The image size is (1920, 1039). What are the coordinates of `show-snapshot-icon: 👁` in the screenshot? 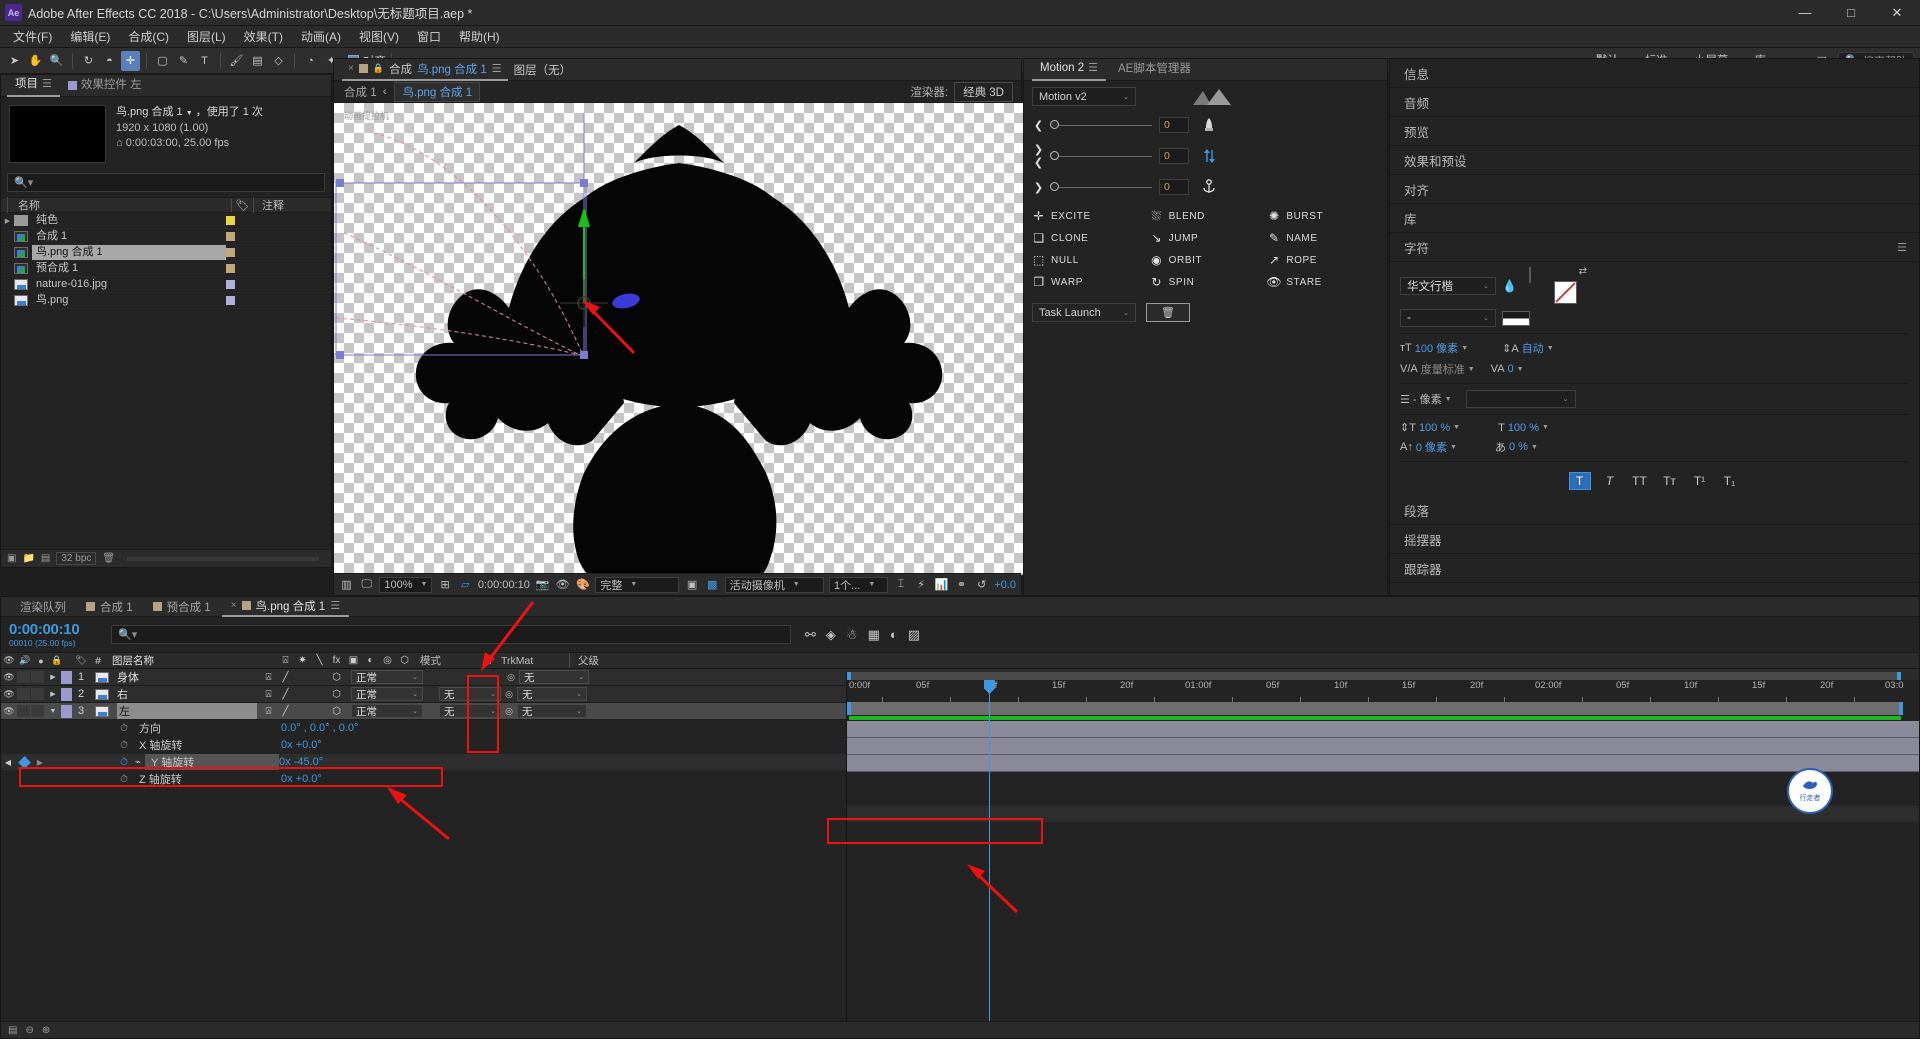 It's located at (562, 584).